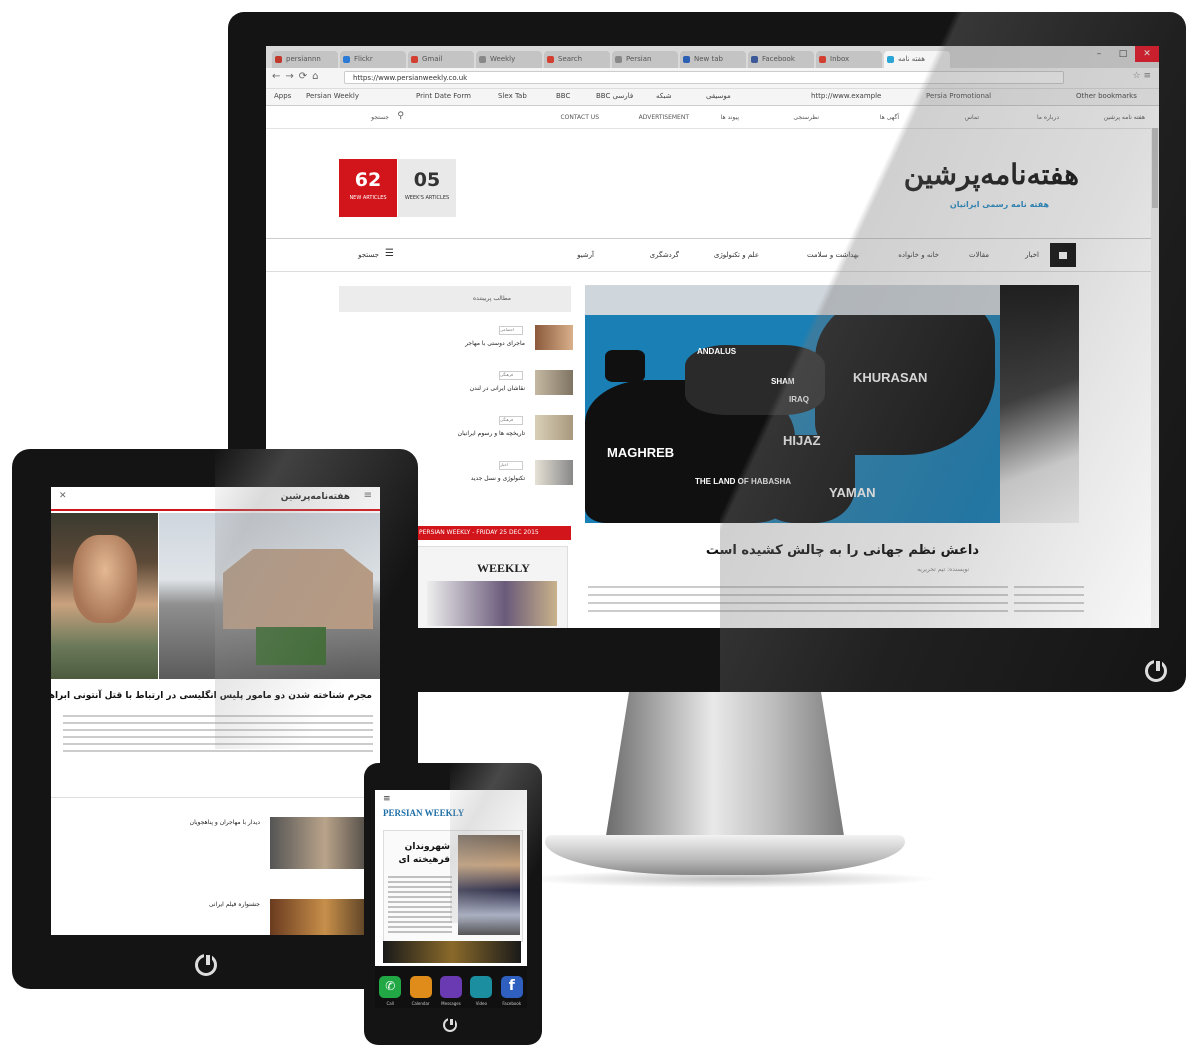 The height and width of the screenshot is (1045, 1188). What do you see at coordinates (420, 991) in the screenshot?
I see `calendar-app-icon: Calendar` at bounding box center [420, 991].